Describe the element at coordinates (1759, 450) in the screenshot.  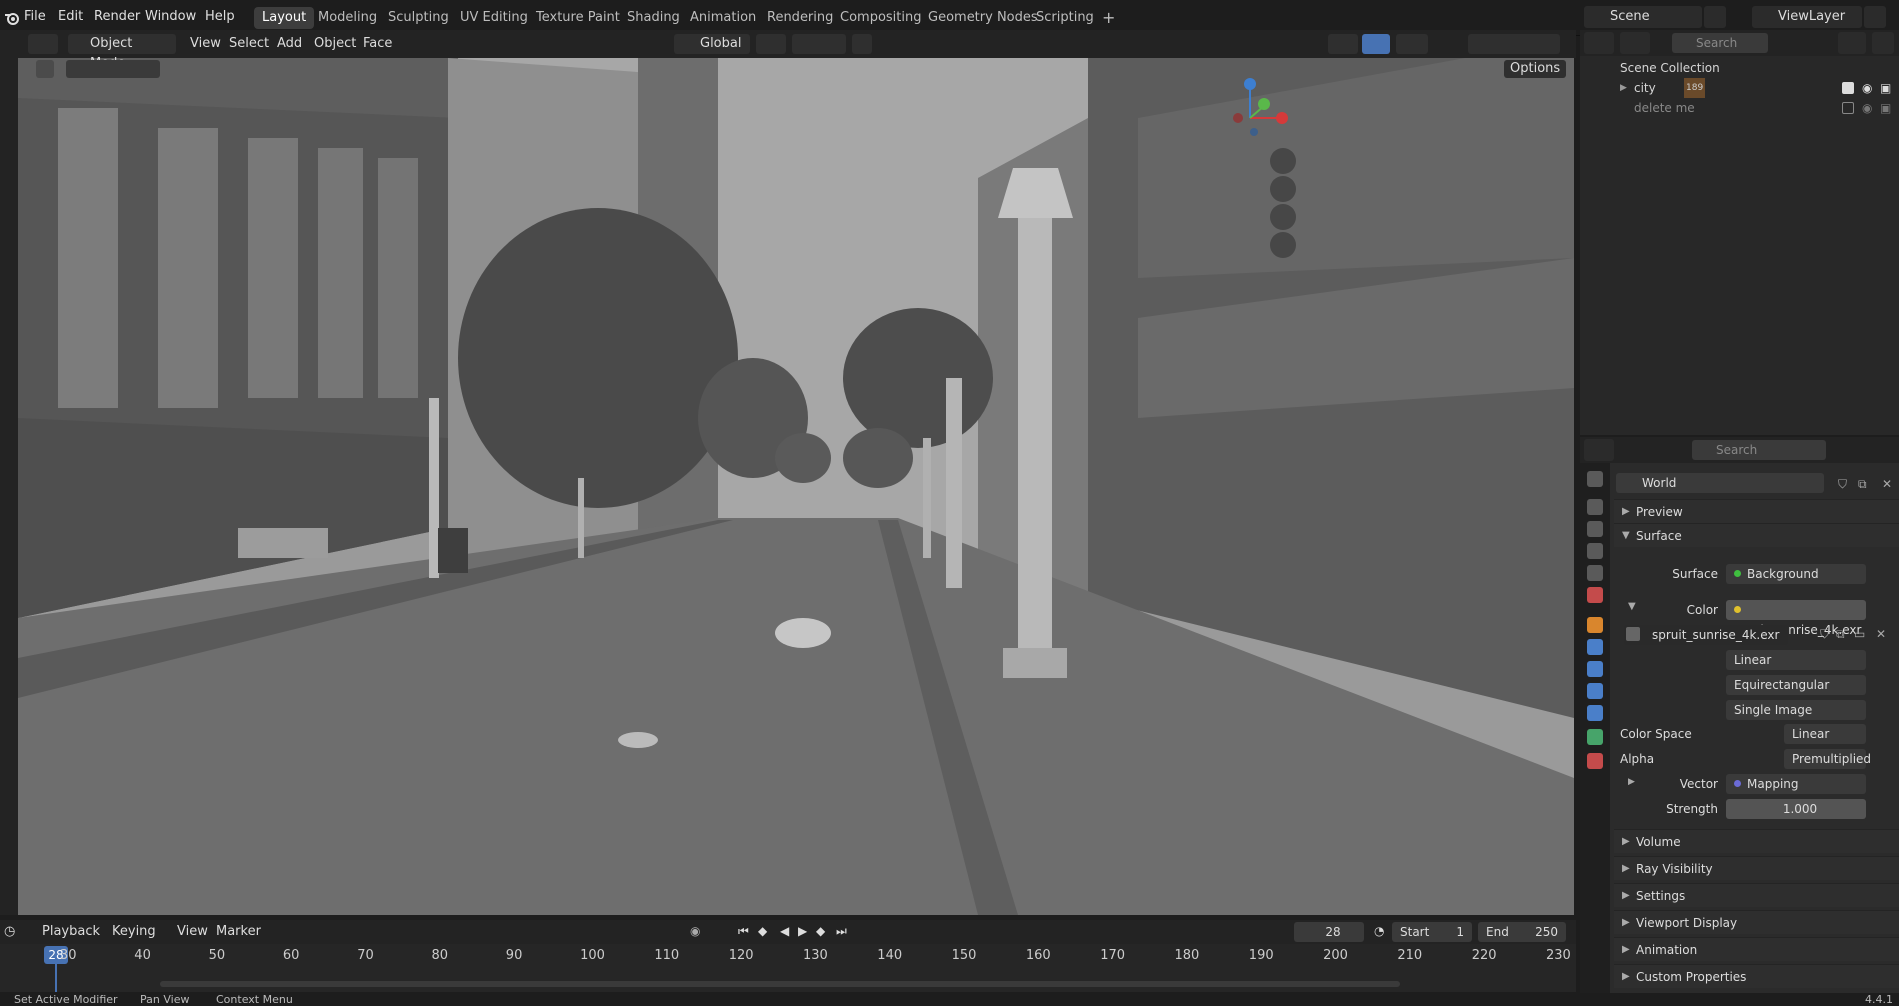
I see `properties-search-input: Search` at that location.